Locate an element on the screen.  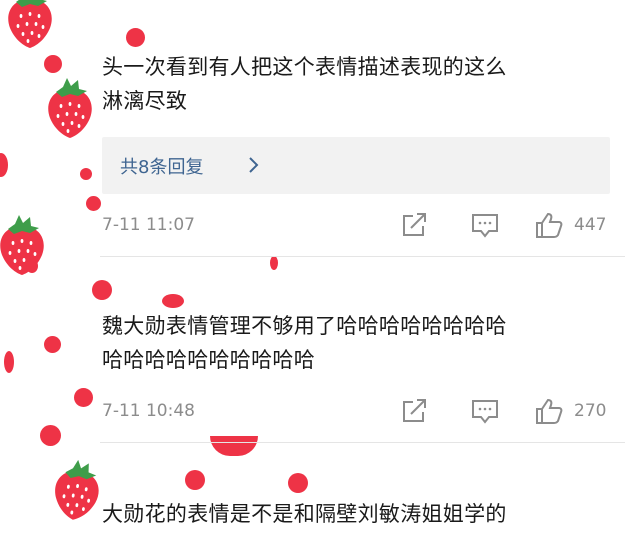
comment-timestamp: 7-11 11:07 is located at coordinates (148, 225).